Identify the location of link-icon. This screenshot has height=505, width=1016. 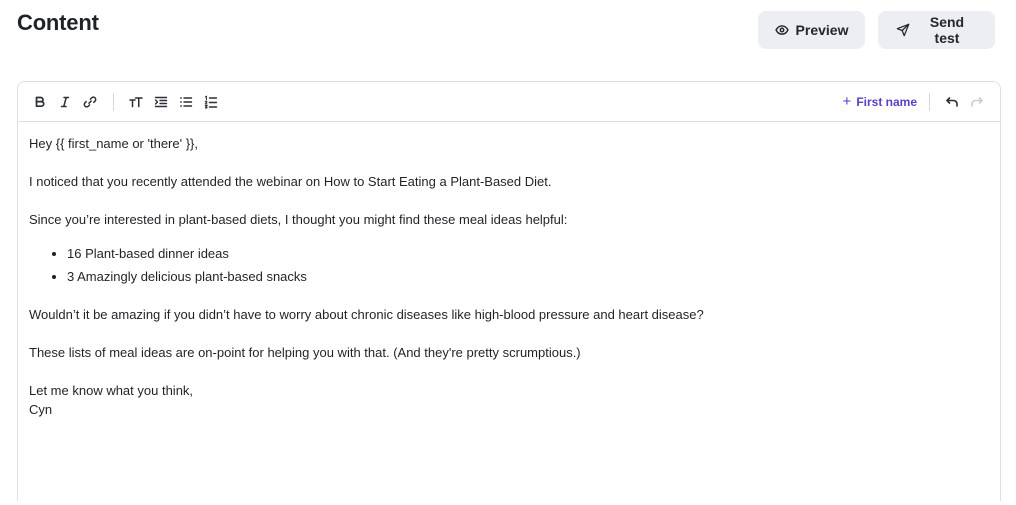
(90, 101).